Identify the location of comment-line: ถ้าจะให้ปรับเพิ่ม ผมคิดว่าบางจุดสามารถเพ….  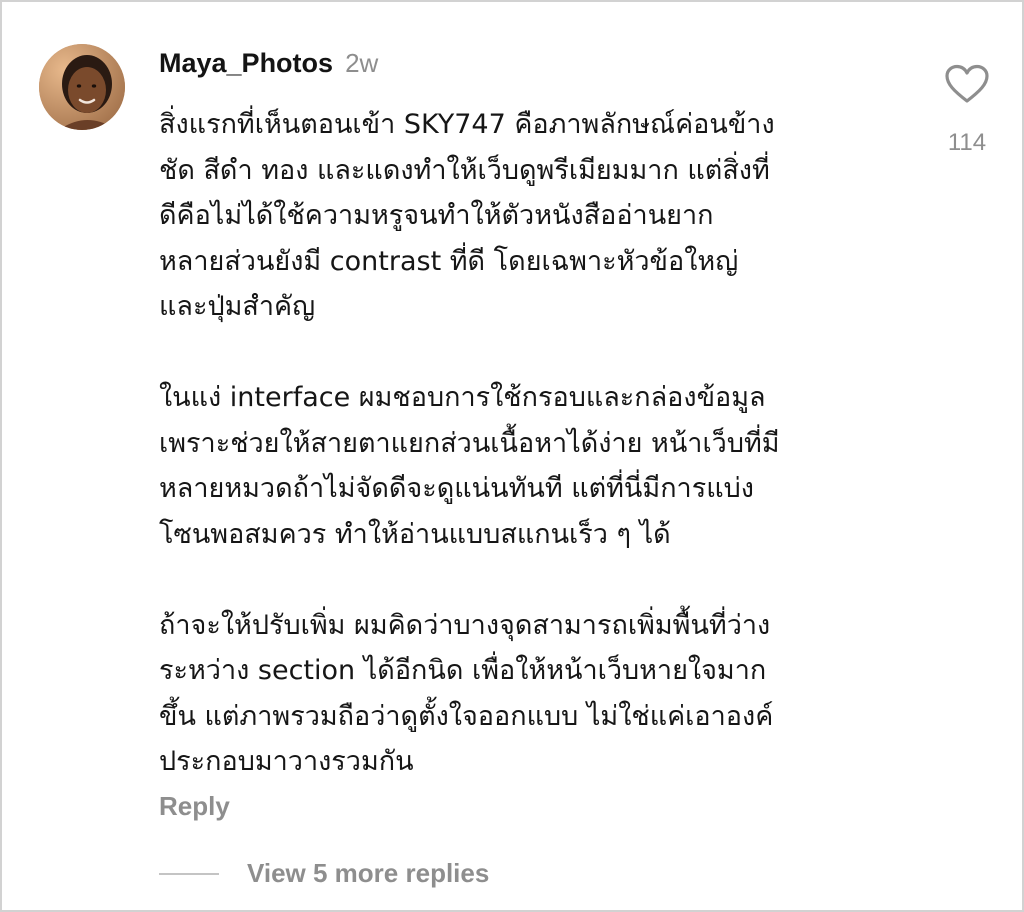
(465, 625).